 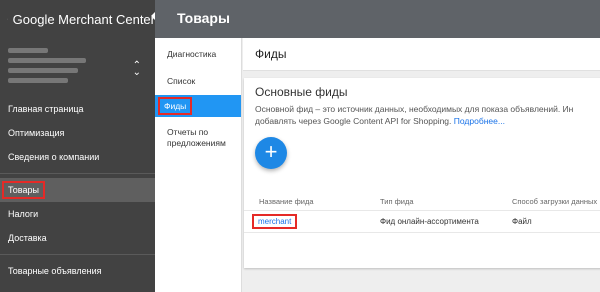 I want to click on sidebar-item-label: Оптимизация, so click(x=36, y=133).